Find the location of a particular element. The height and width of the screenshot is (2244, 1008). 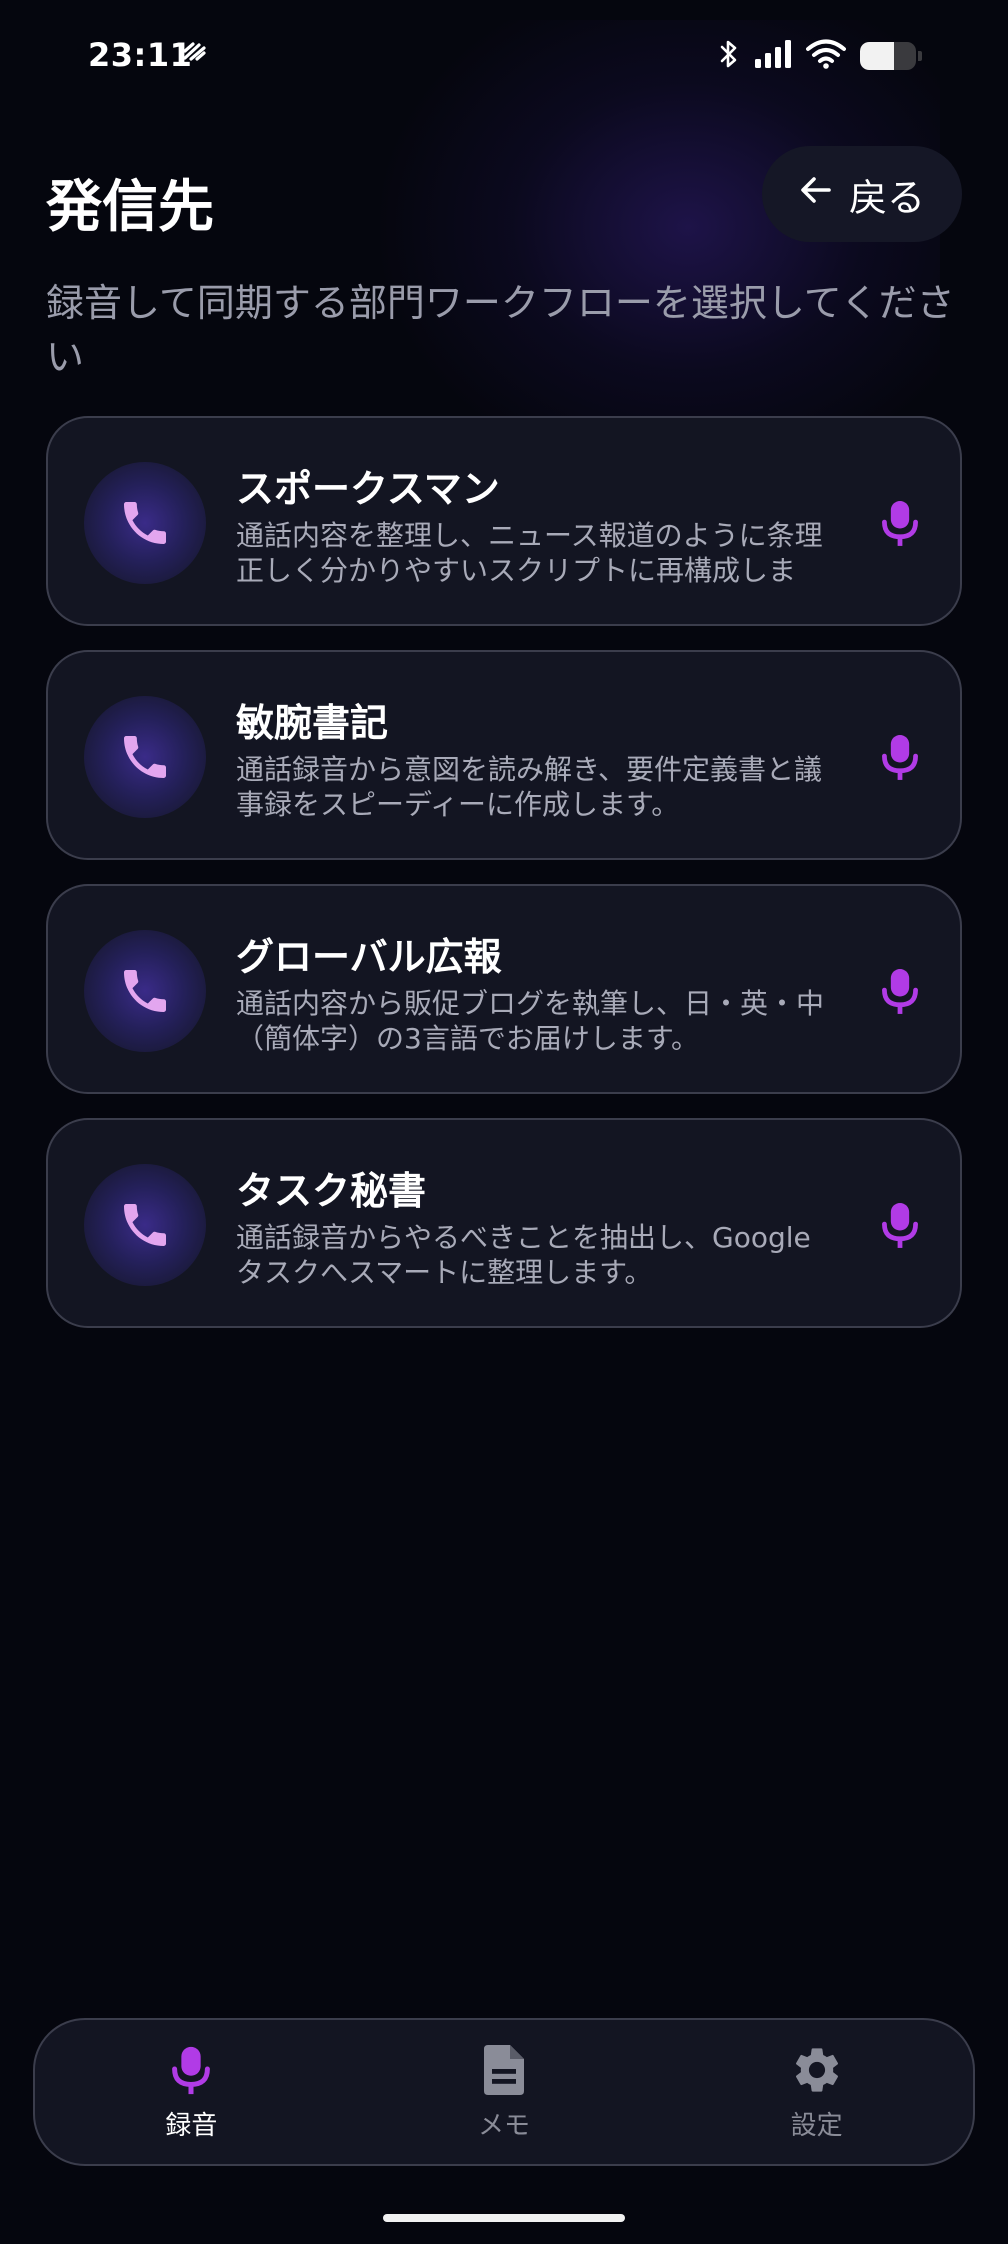

nav-tab-memo: メモ is located at coordinates (504, 2092).